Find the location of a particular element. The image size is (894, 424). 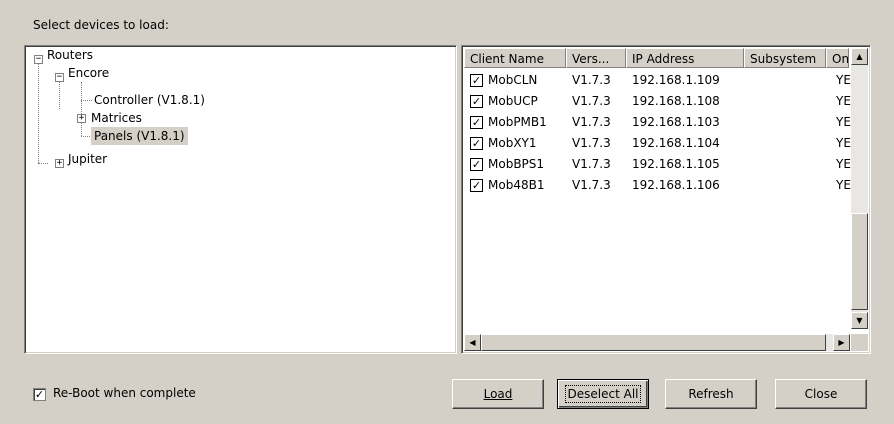

tree-node-controller: Controller (V1.8.1) is located at coordinates (149, 100).